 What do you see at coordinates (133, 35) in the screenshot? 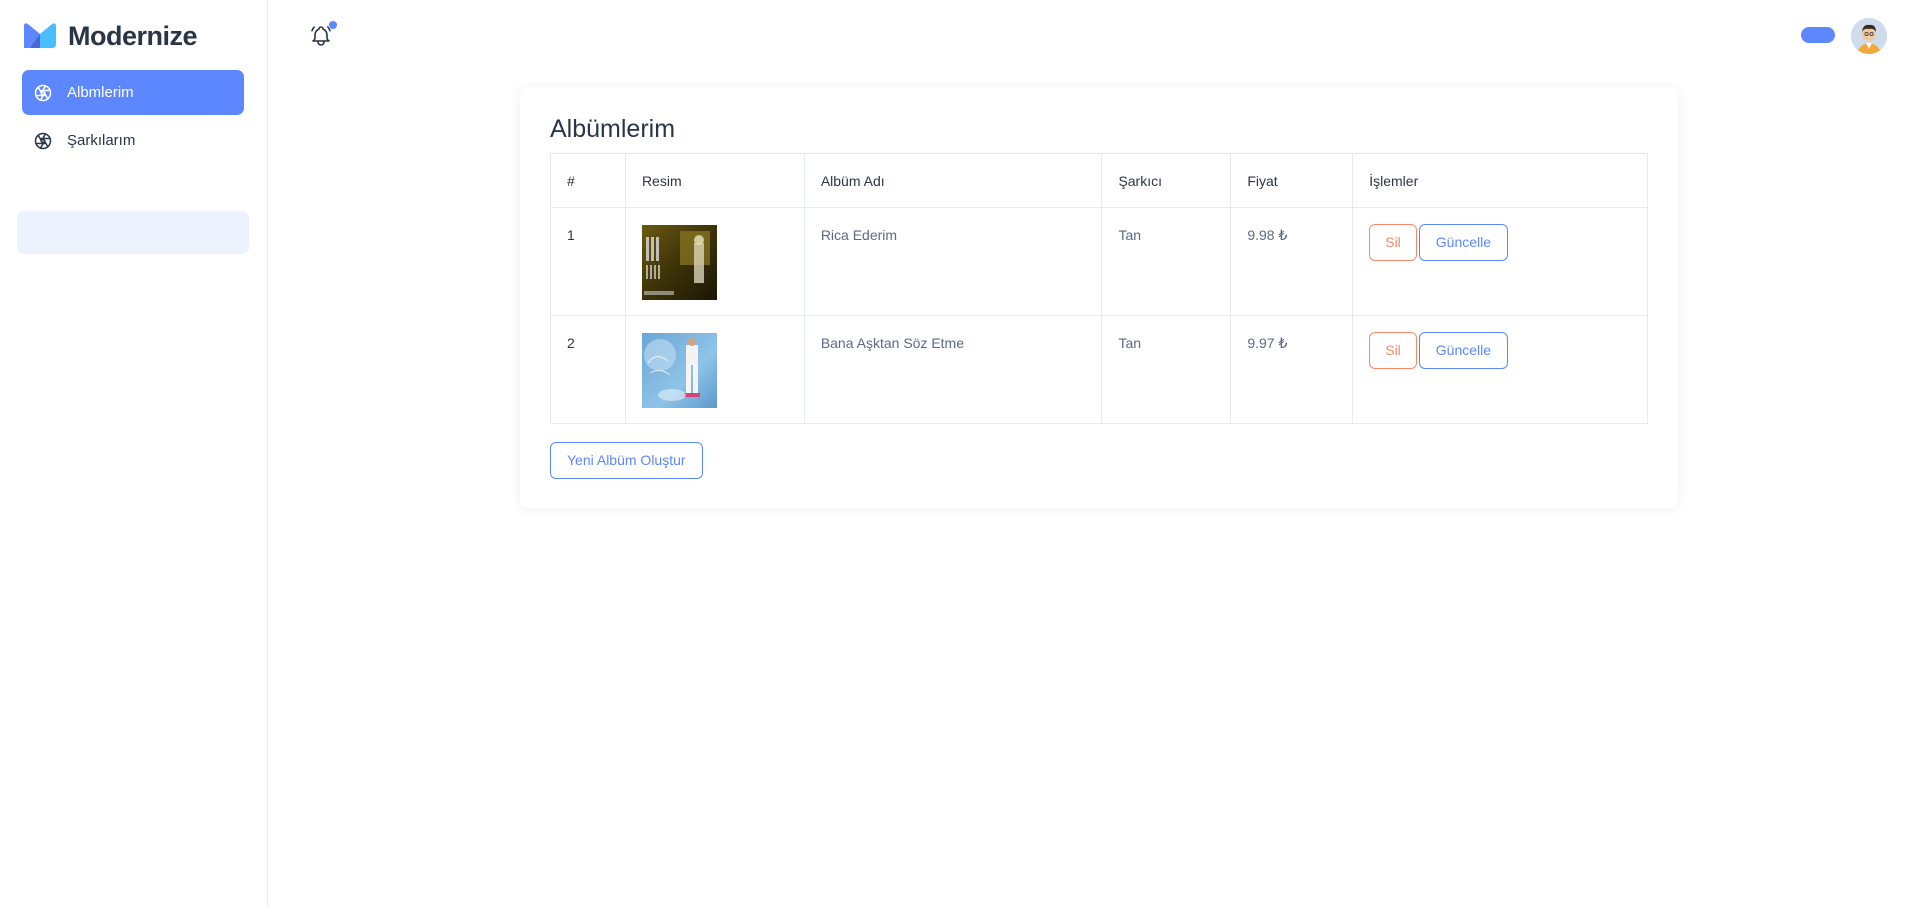
I see `brand-name: Modernize` at bounding box center [133, 35].